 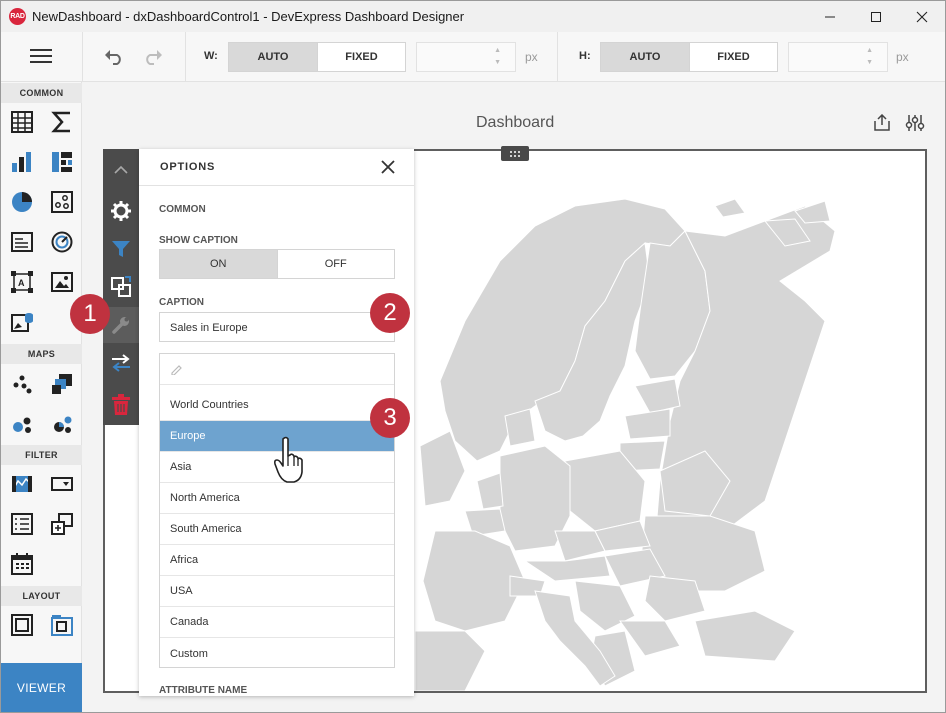 I want to click on width-fixed-button: FIXED, so click(x=361, y=57).